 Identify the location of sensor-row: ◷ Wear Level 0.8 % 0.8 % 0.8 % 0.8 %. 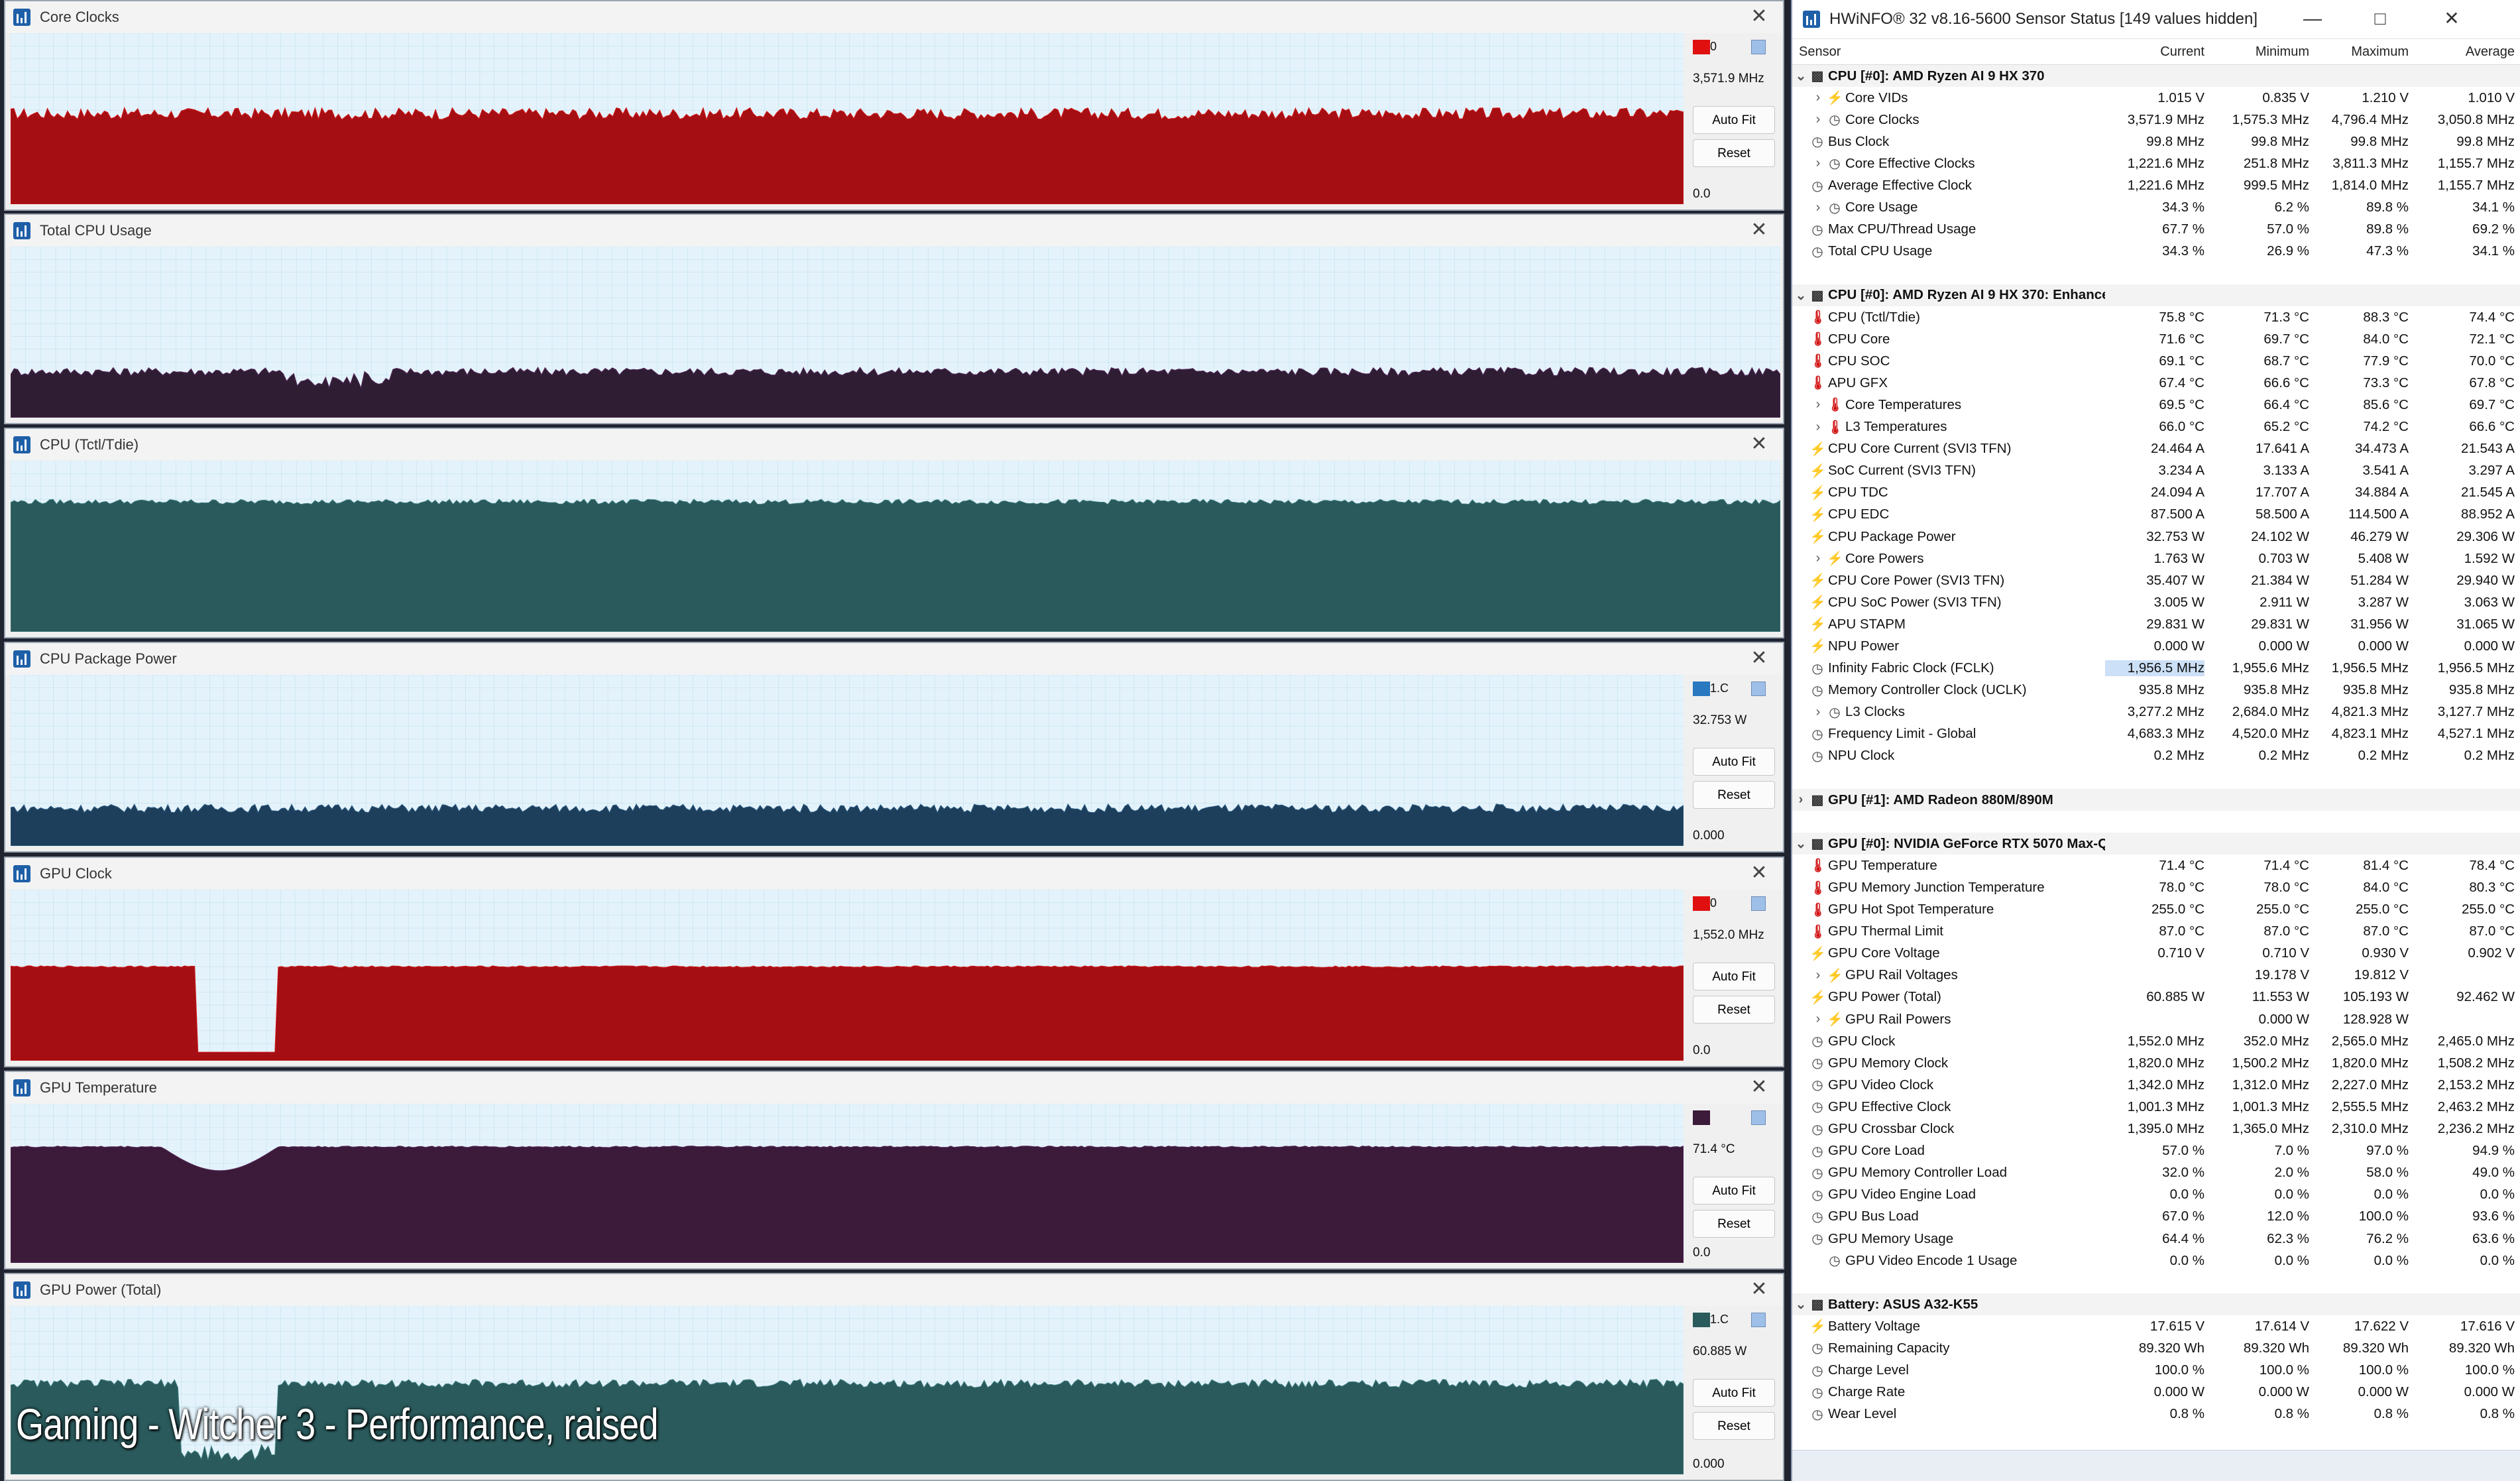
(2156, 1414).